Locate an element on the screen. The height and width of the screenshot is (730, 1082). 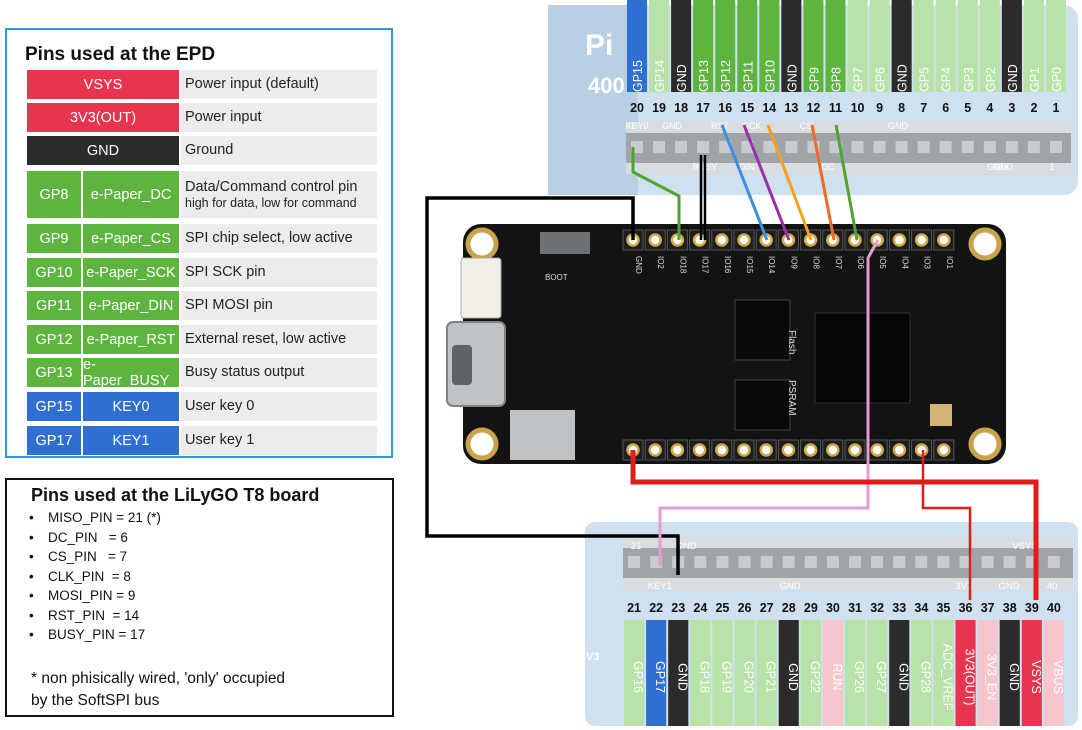
pico-bottom-pin-number: 34 is located at coordinates (921, 608).